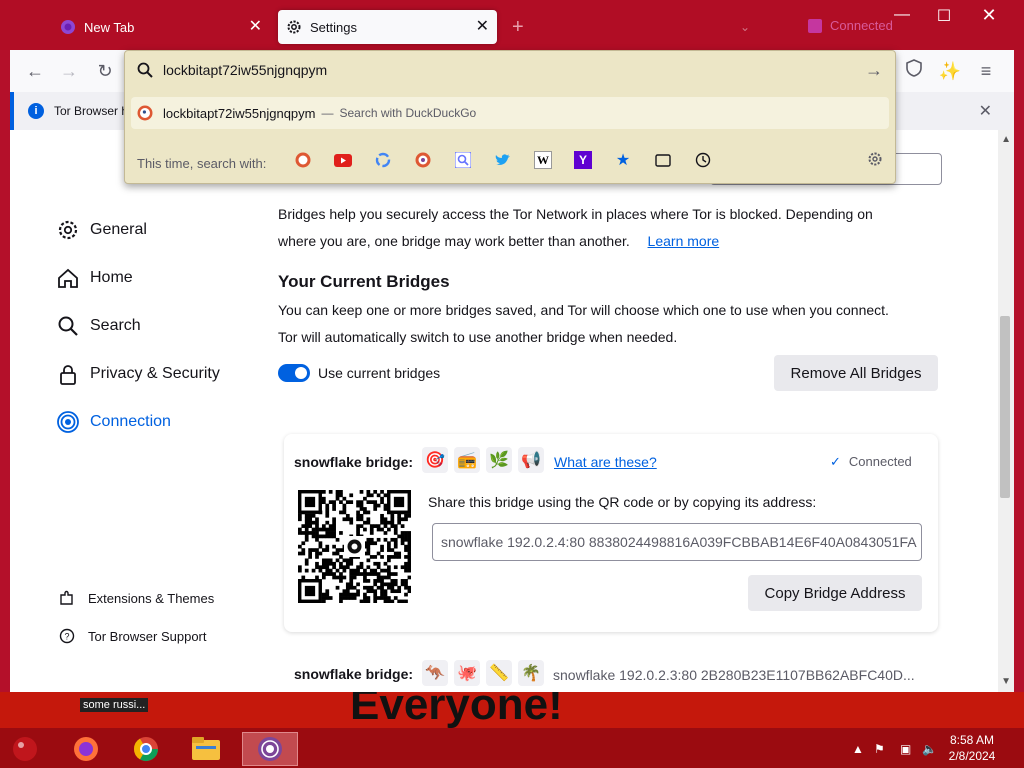 This screenshot has width=1024, height=768. Describe the element at coordinates (835, 593) in the screenshot. I see `copy-bridge-address-button: Copy Bridge Address` at that location.